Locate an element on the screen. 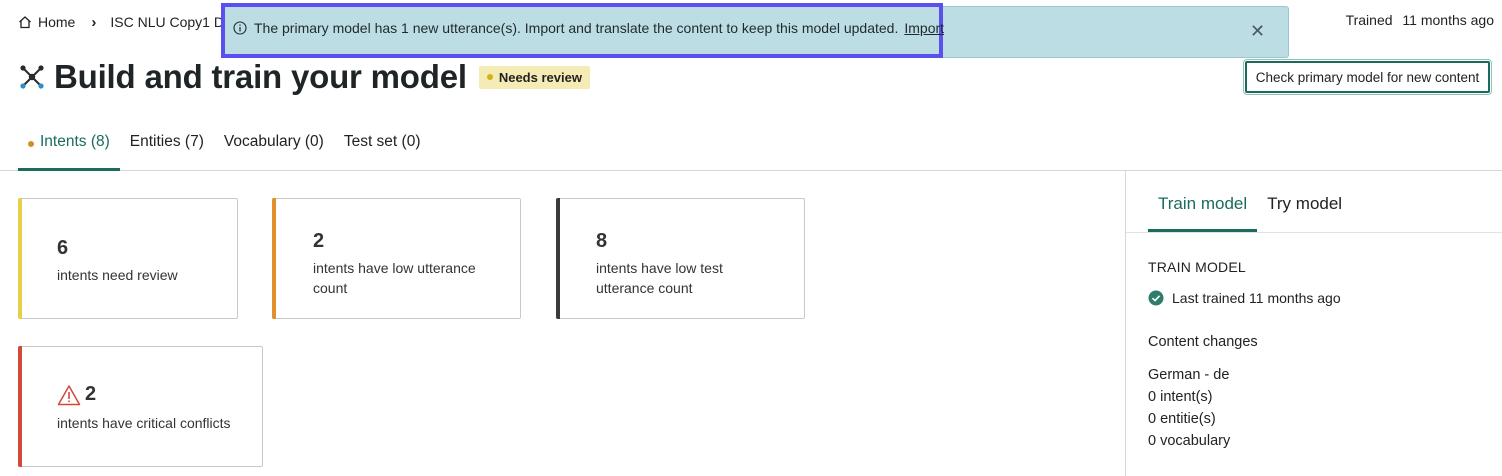 The image size is (1502, 476). breadcrumb-home: Home is located at coordinates (56, 22).